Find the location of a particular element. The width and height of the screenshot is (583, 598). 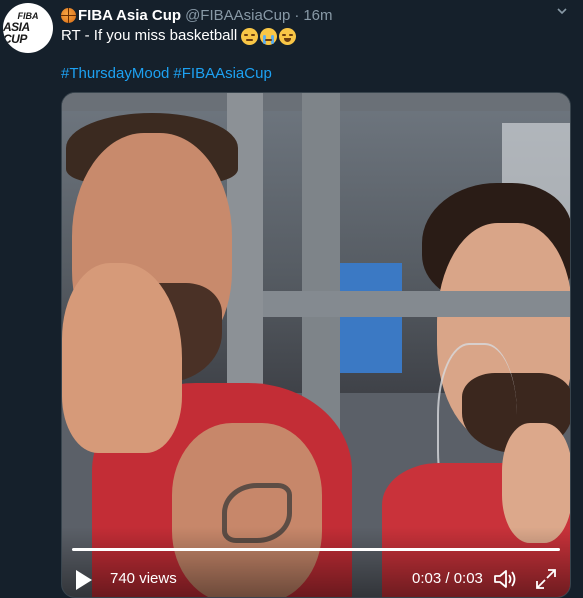

play-icon is located at coordinates (84, 580).